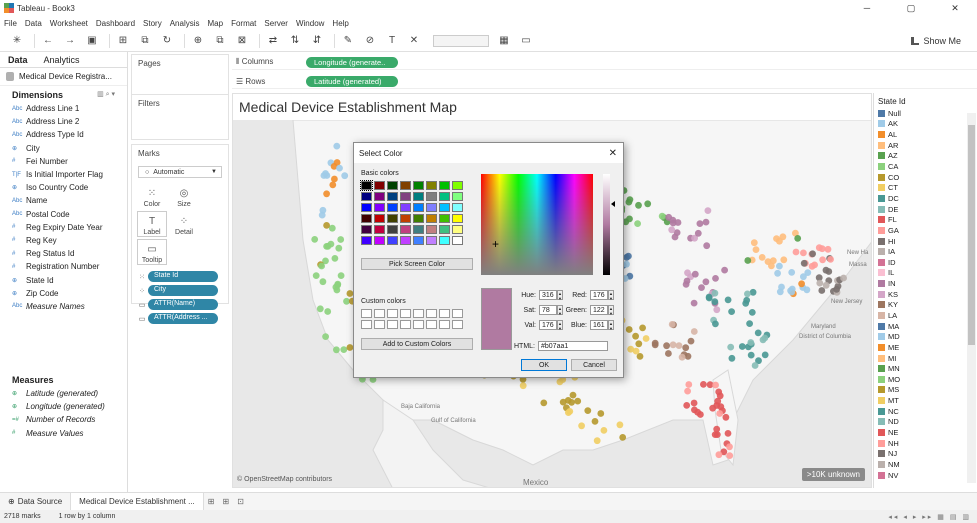 The width and height of the screenshot is (977, 523). What do you see at coordinates (925, 336) in the screenshot?
I see `legend-item: MD` at bounding box center [925, 336].